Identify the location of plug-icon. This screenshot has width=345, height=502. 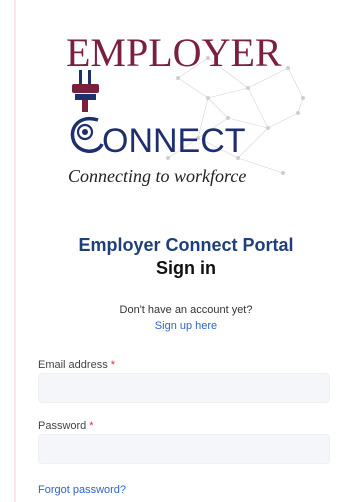
(85, 91).